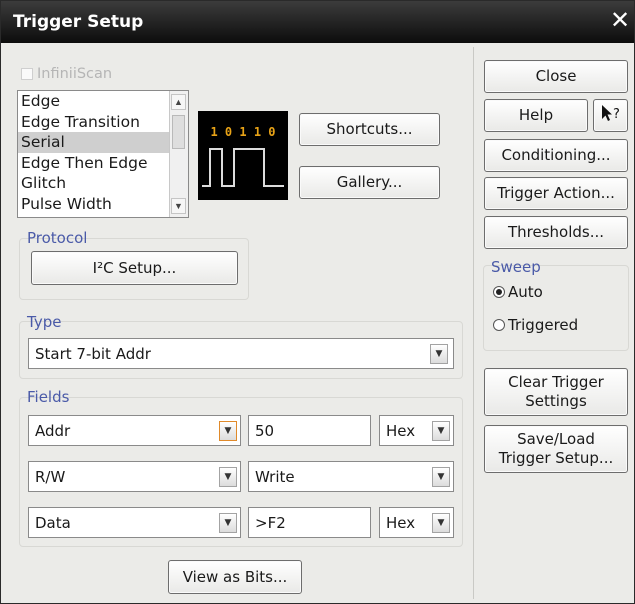 This screenshot has height=604, width=635. I want to click on list-item: Glitch, so click(93, 183).